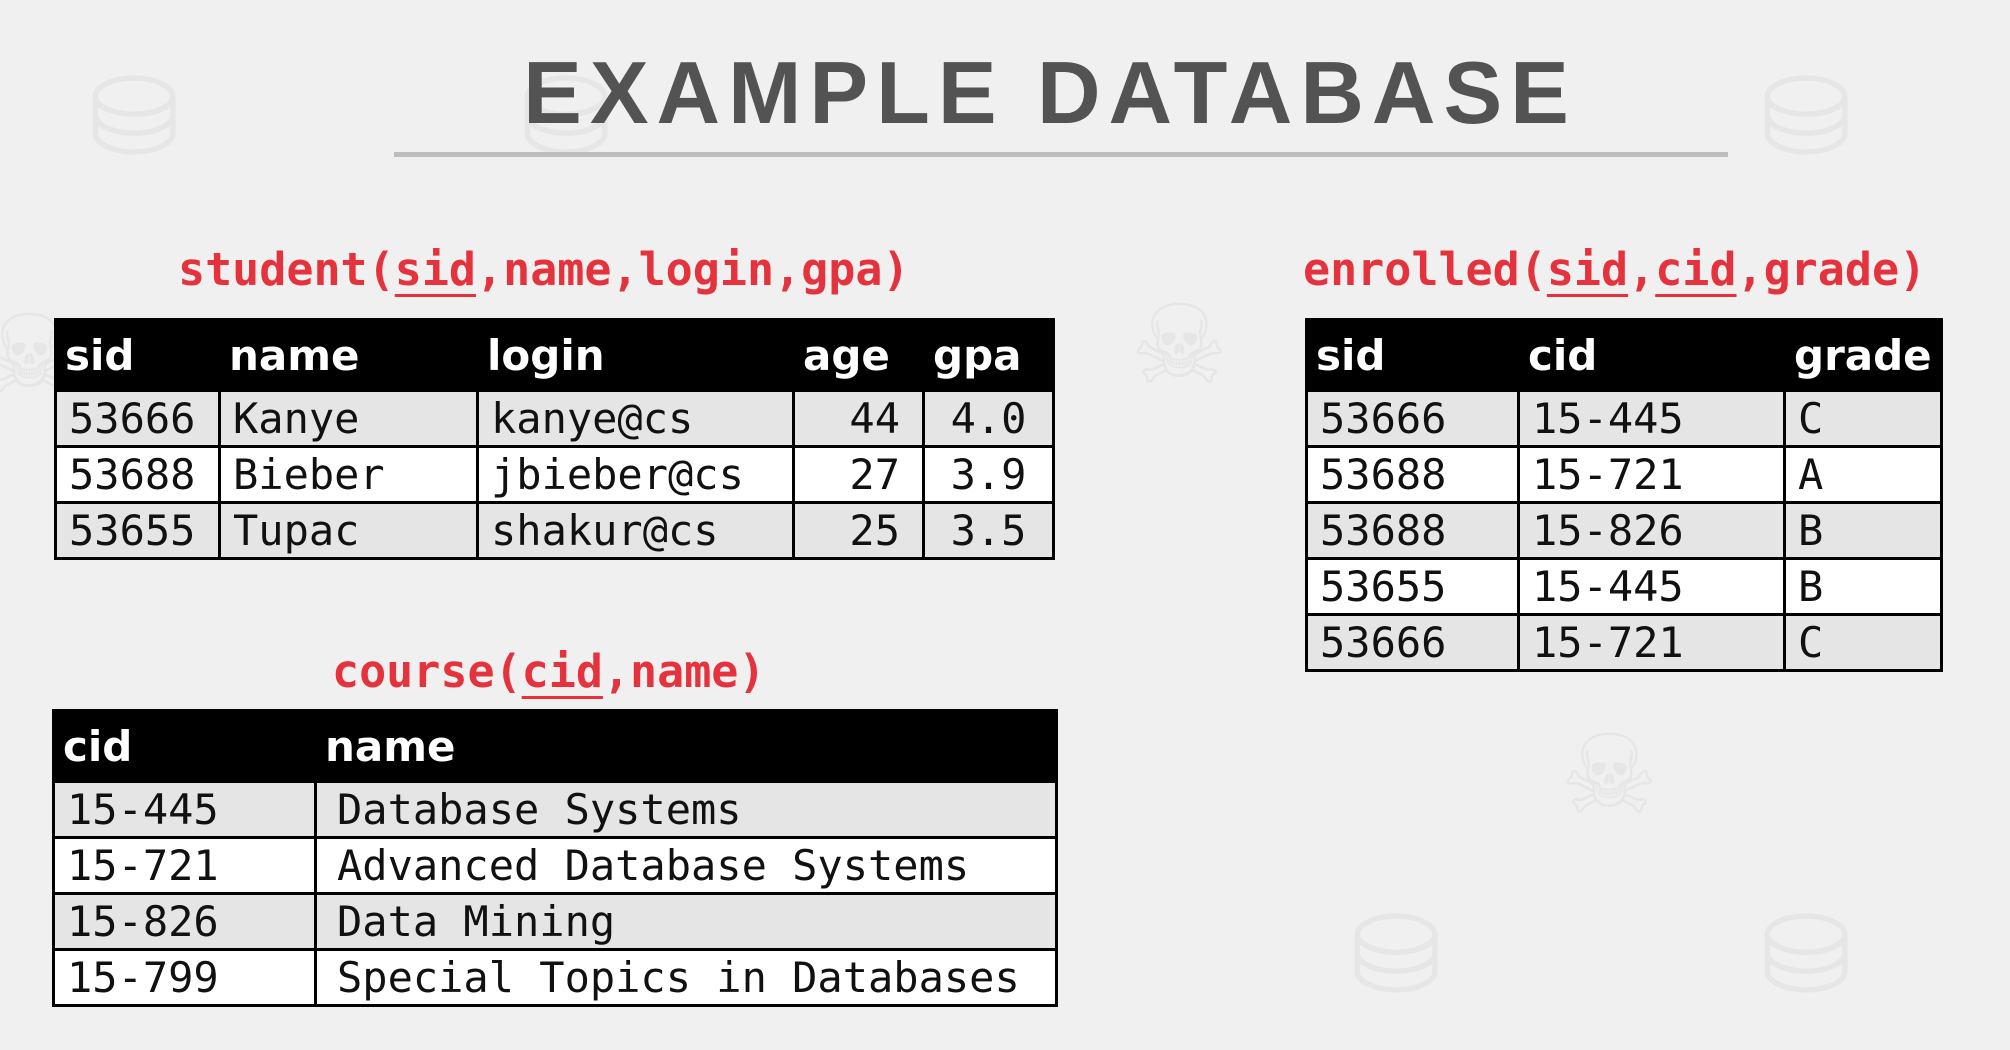 This screenshot has width=2010, height=1050. I want to click on table-cell: shakur@cs, so click(635, 530).